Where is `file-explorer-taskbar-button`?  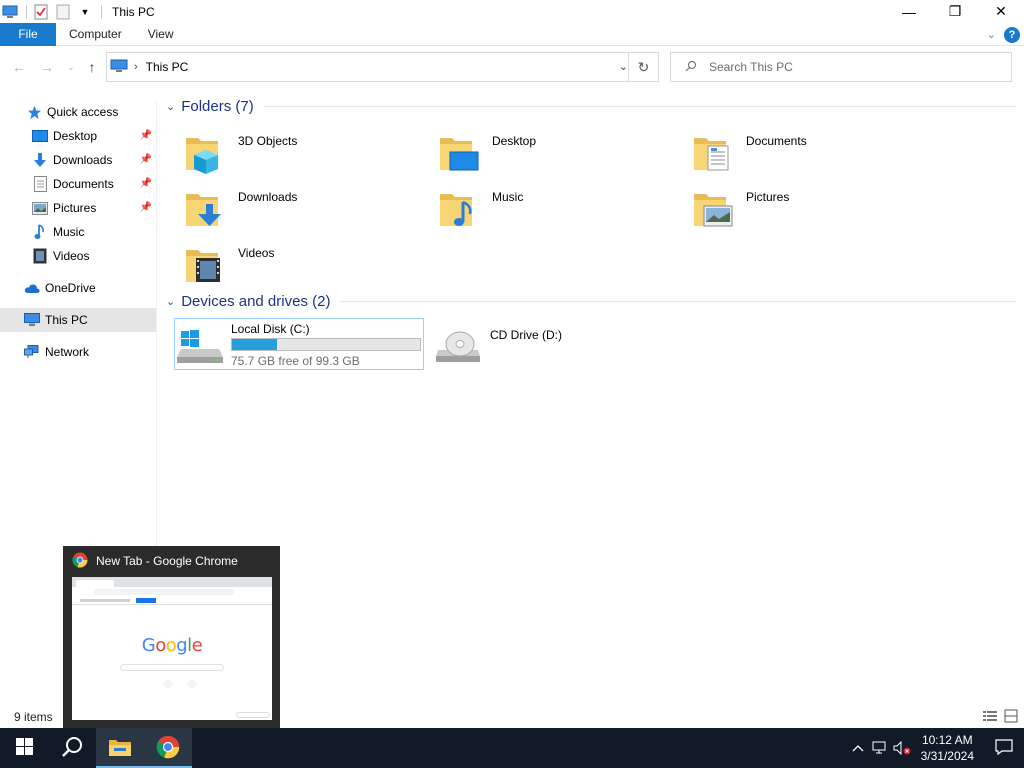
file-explorer-taskbar-button is located at coordinates (120, 748).